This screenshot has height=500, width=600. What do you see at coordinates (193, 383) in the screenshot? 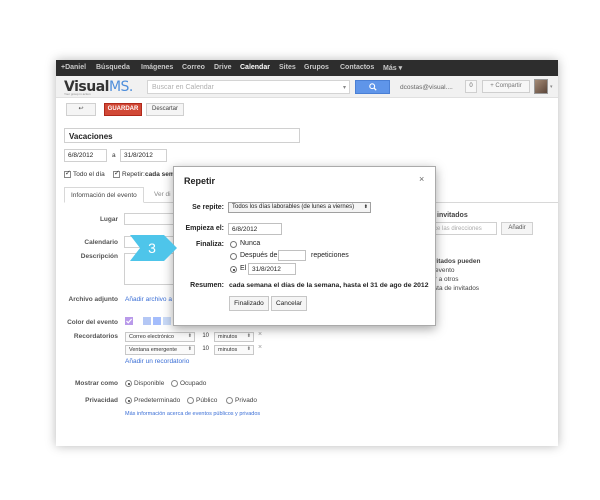
I see `busy-label: Ocupado` at bounding box center [193, 383].